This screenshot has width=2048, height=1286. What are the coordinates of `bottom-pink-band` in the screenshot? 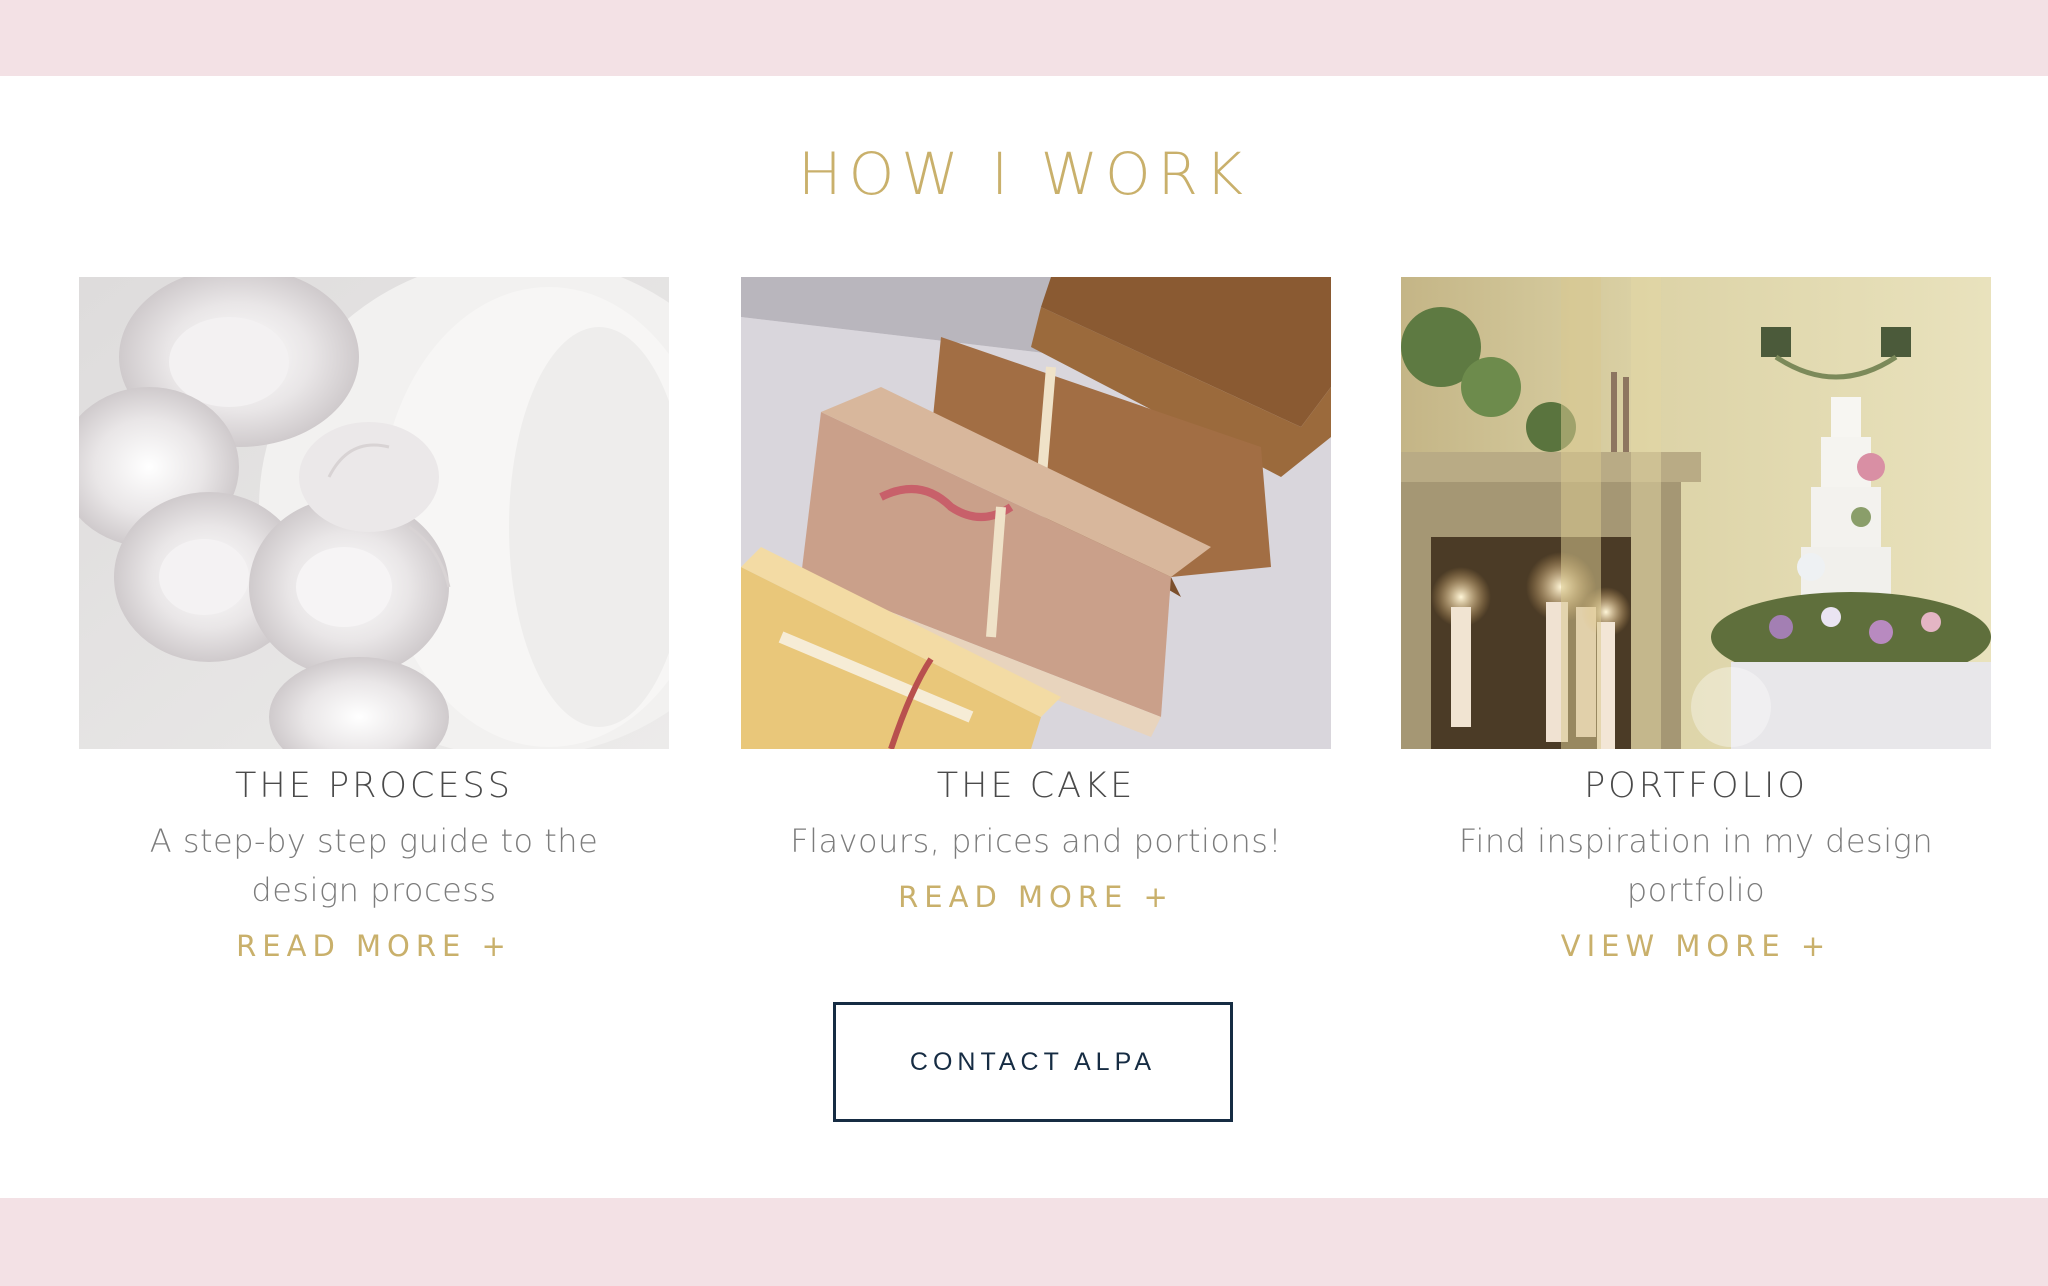 It's located at (1024, 1242).